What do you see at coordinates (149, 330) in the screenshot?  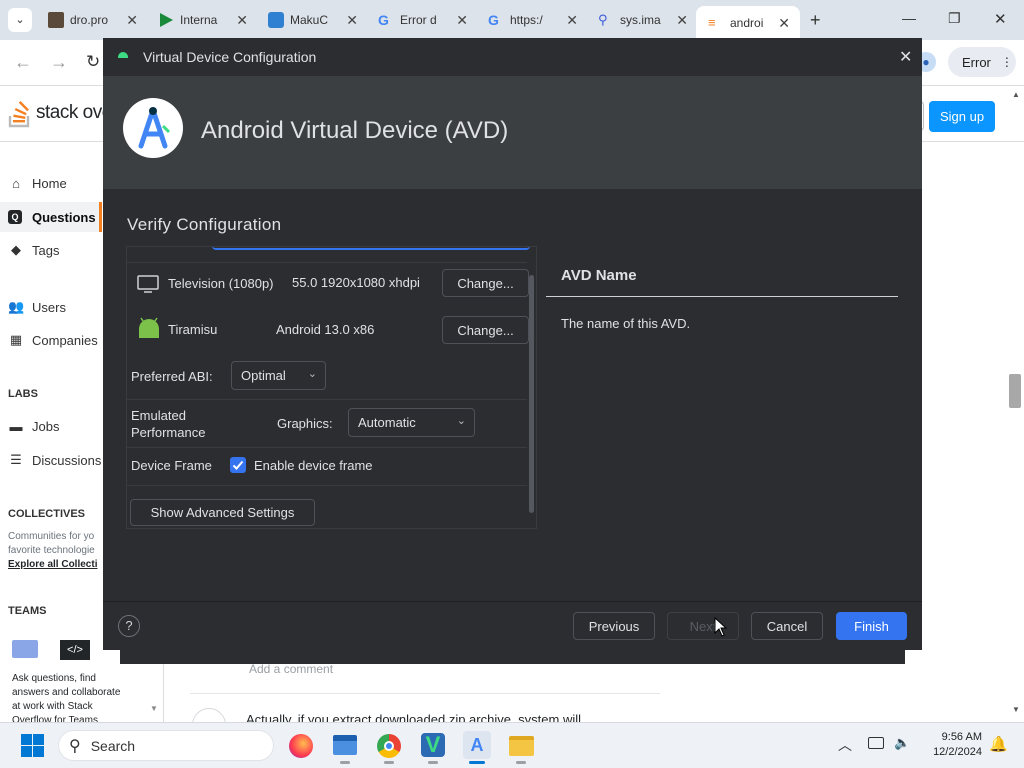 I see `android-icon` at bounding box center [149, 330].